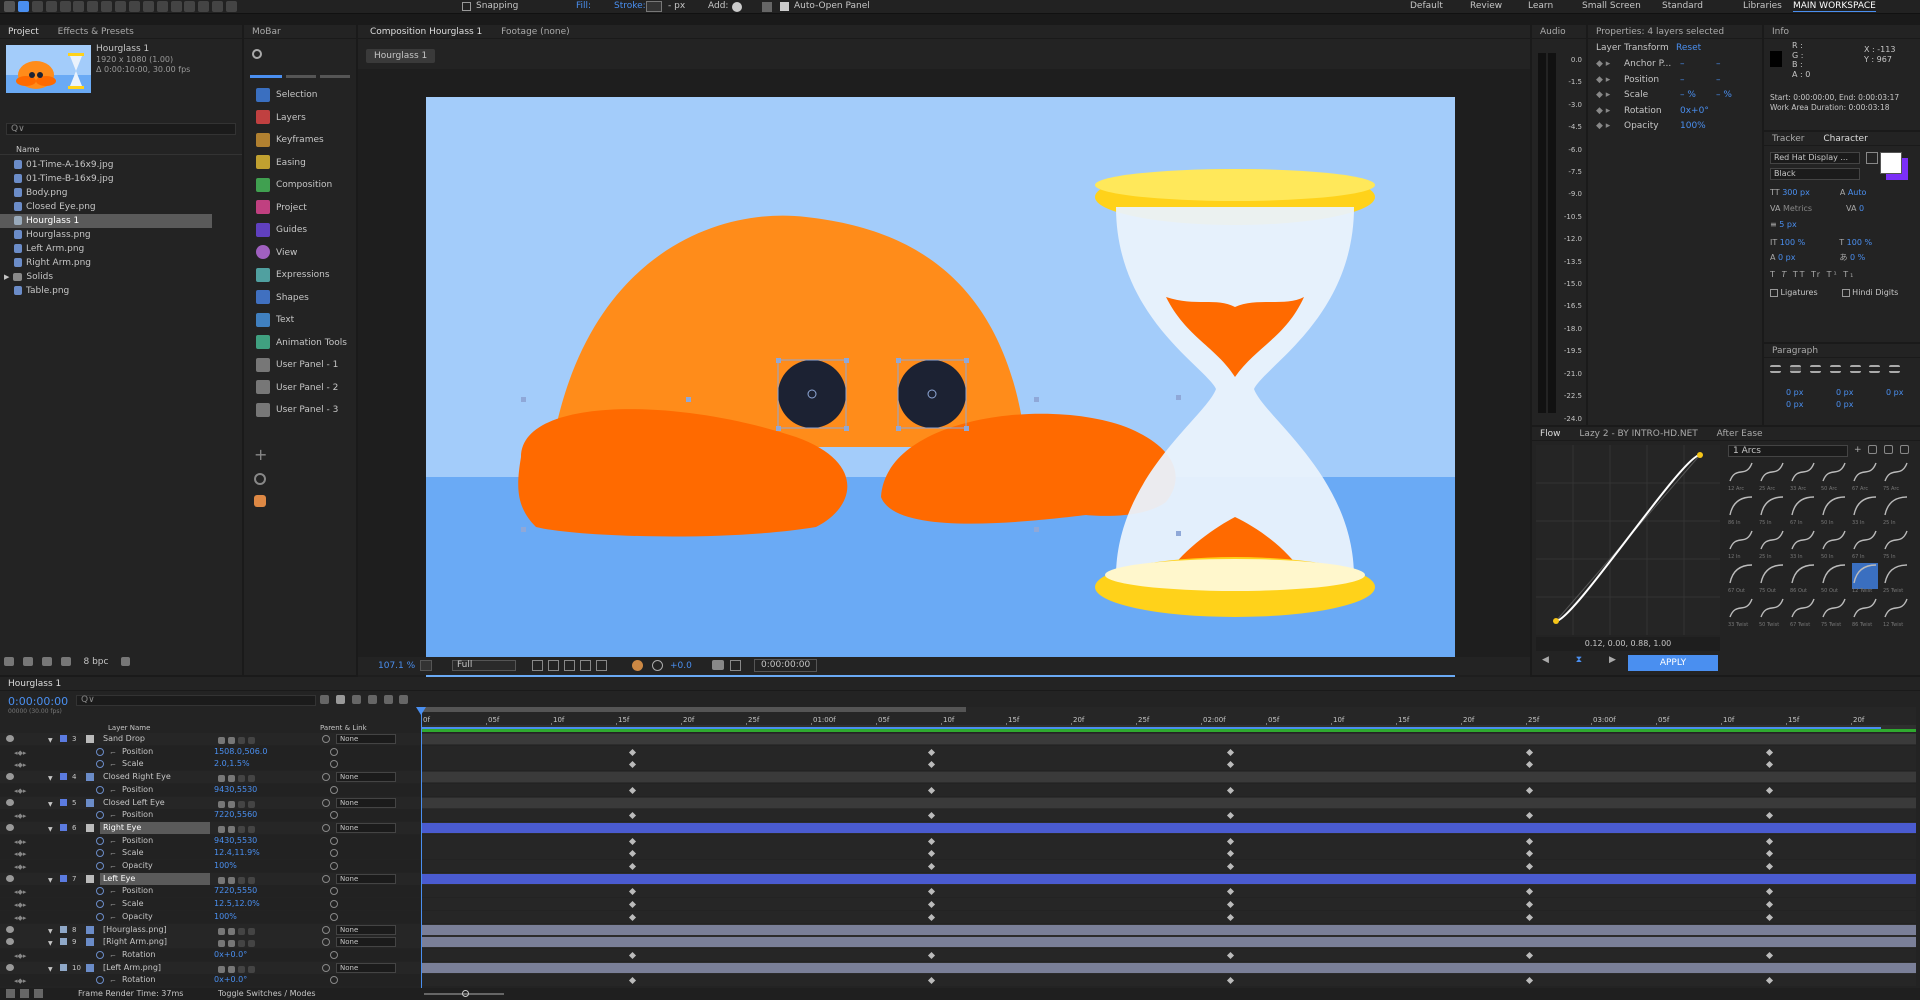  I want to click on comp-timecode: 0:00:00:00, so click(786, 665).